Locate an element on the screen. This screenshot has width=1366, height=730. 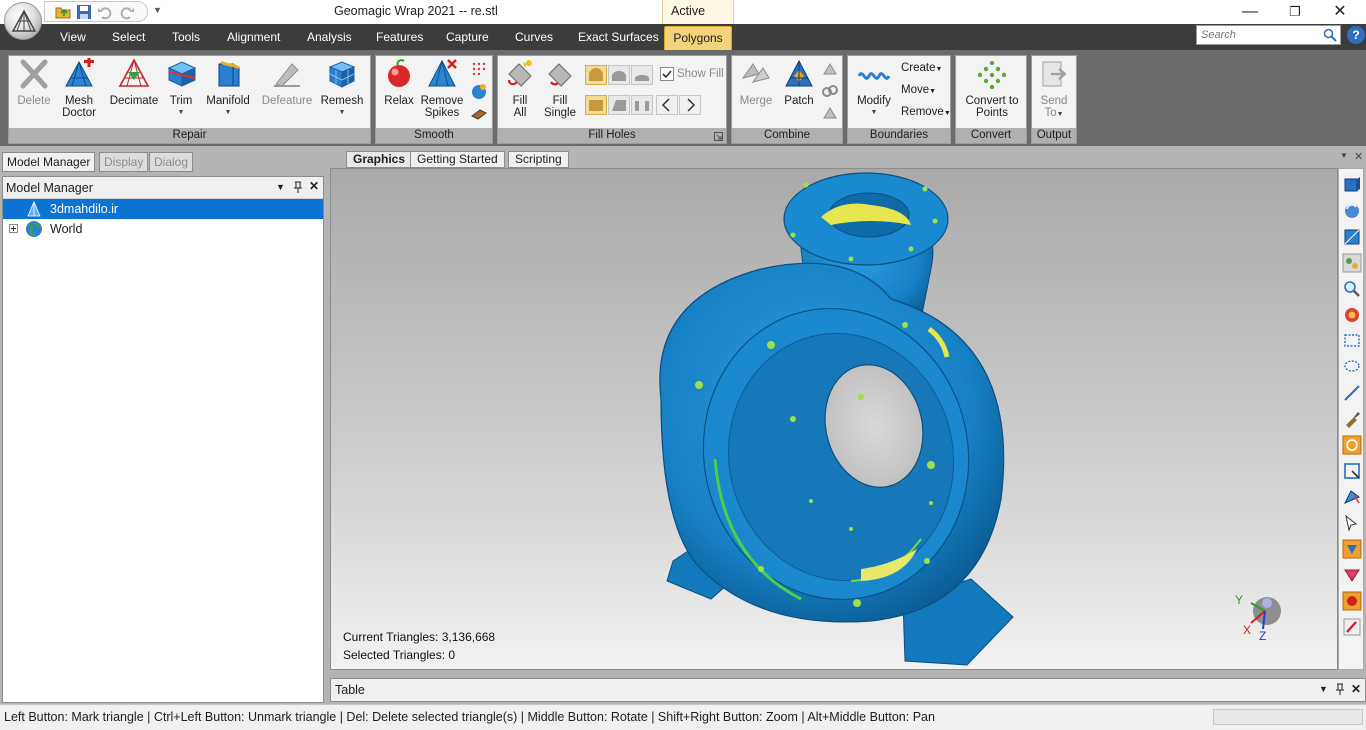
remove-spikes-button: Remove Spikes is located at coordinates (442, 88).